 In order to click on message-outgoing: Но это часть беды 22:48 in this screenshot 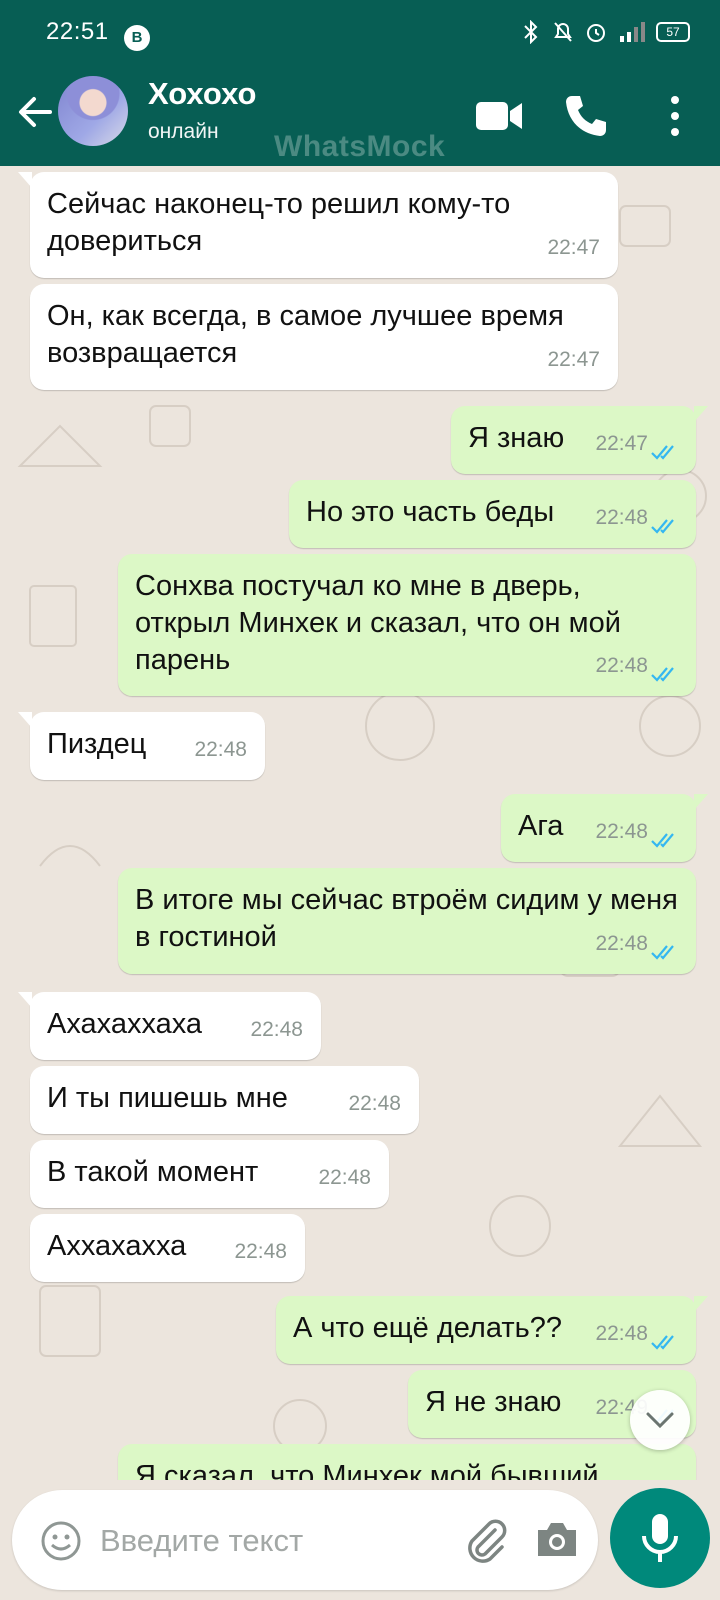, I will do `click(492, 514)`.